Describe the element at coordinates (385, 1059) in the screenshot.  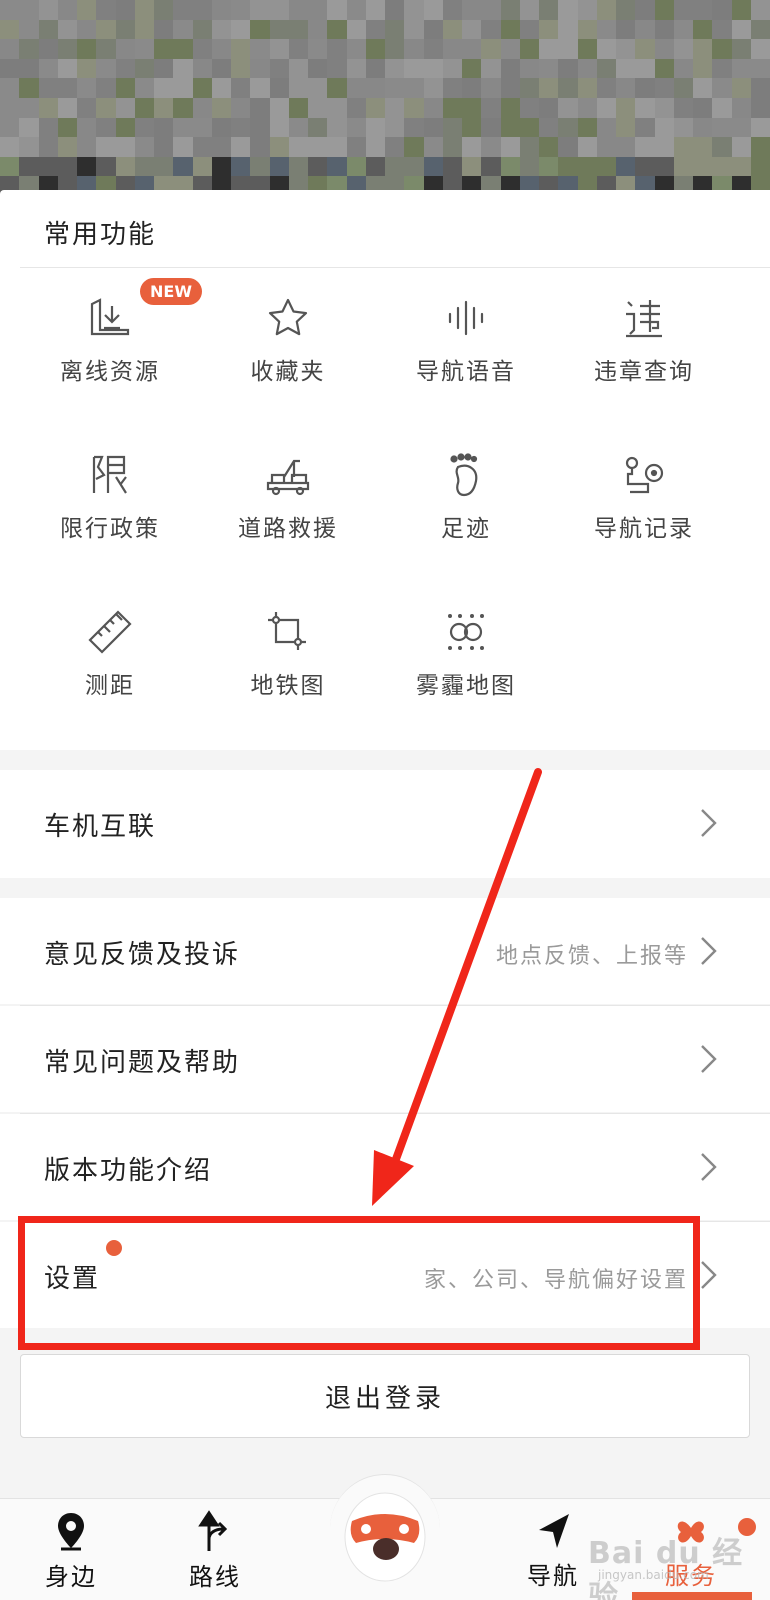
I see `row-faq: 常见问题及帮助` at that location.